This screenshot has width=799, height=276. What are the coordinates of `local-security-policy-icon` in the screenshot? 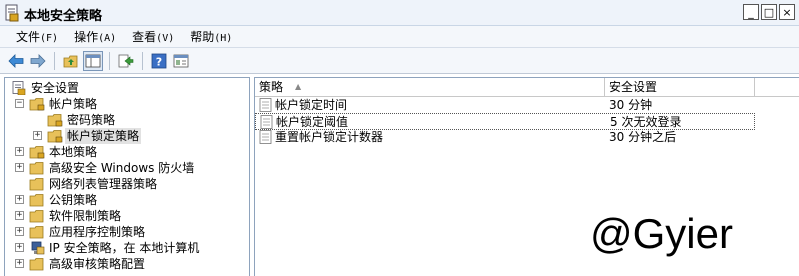 It's located at (12, 13).